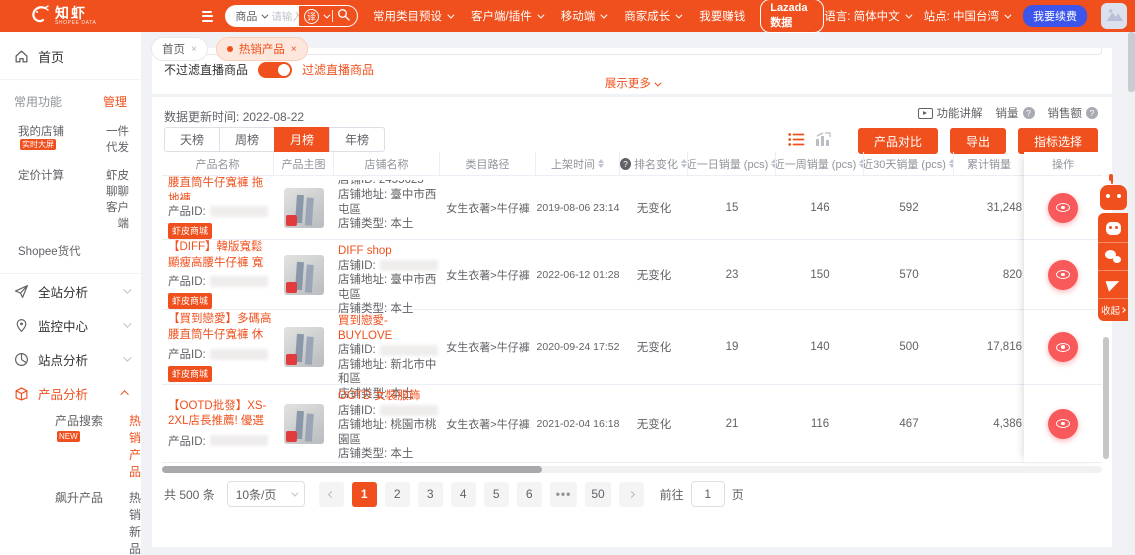 The width and height of the screenshot is (1135, 555). What do you see at coordinates (364, 494) in the screenshot?
I see `page-button-1: 1` at bounding box center [364, 494].